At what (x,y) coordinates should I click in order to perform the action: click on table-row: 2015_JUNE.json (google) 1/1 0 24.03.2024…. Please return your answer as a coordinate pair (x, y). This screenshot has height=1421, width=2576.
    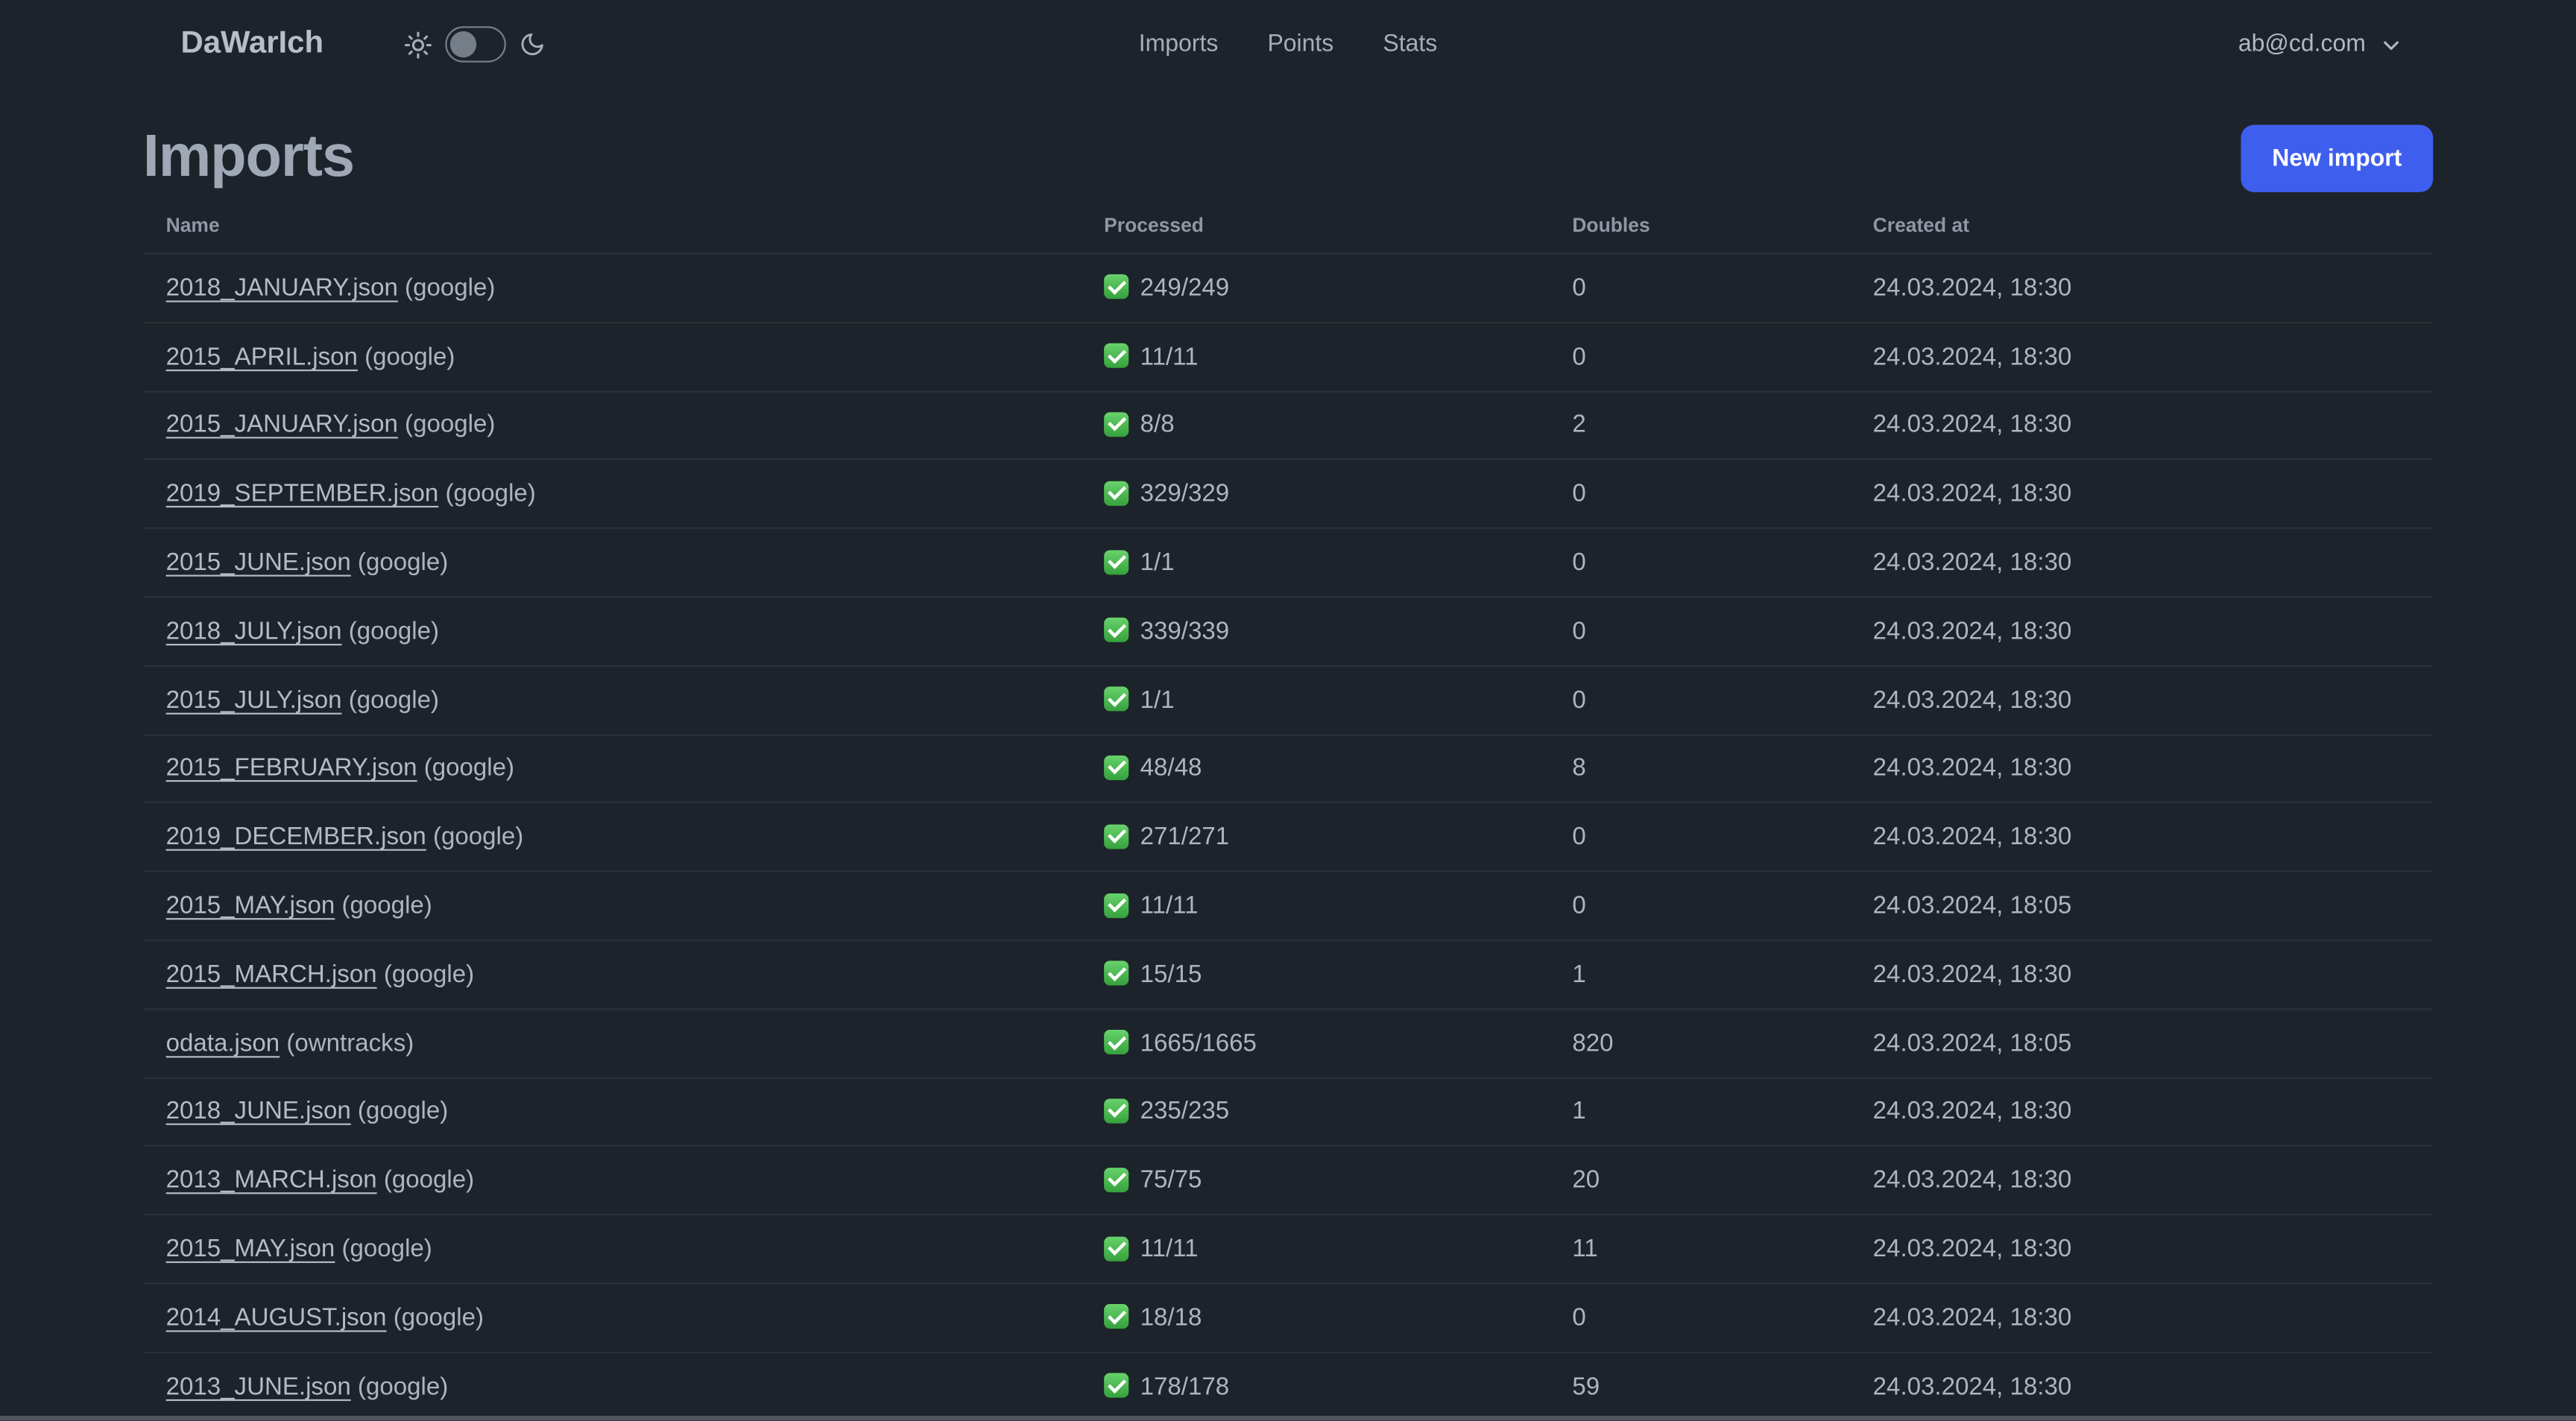
    Looking at the image, I should click on (1288, 563).